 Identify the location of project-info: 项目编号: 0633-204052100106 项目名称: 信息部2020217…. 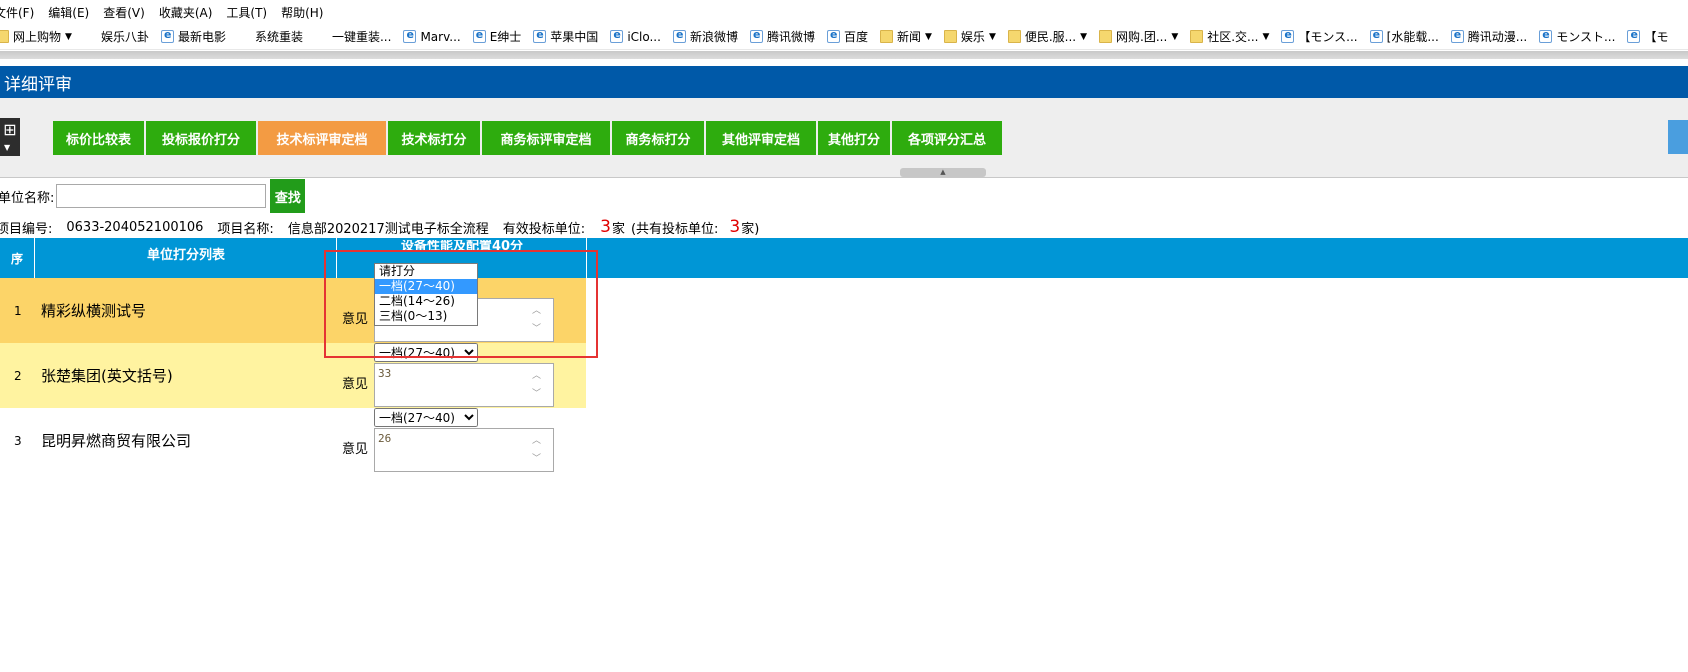
(379, 227).